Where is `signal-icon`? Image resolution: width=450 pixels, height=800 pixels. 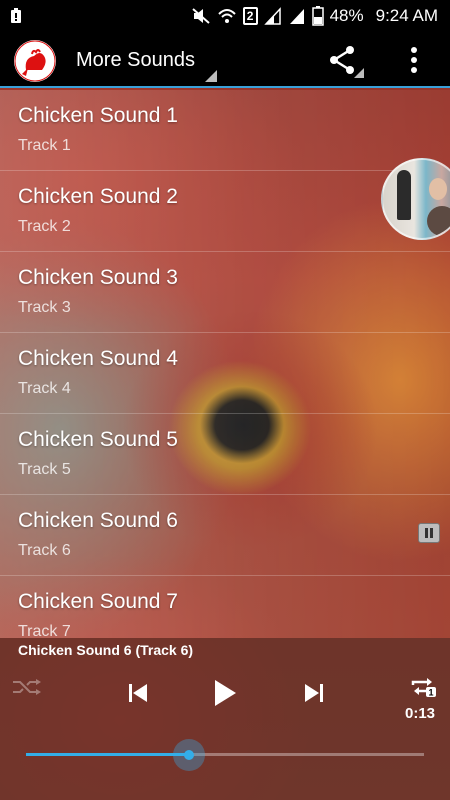
signal-icon is located at coordinates (272, 16).